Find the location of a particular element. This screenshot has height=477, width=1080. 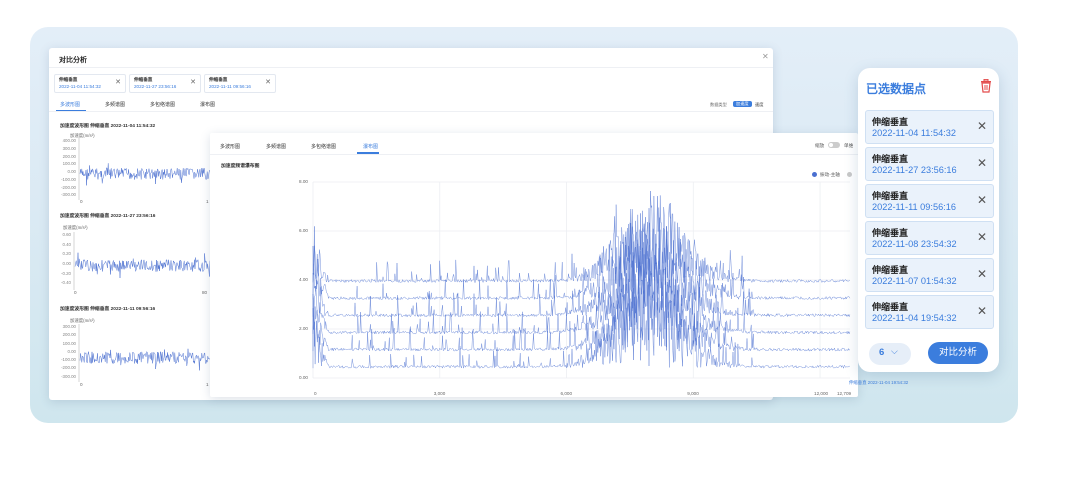

series-tag: 伸缩垂直 2022-11-04 19:54:32 is located at coordinates (879, 382).